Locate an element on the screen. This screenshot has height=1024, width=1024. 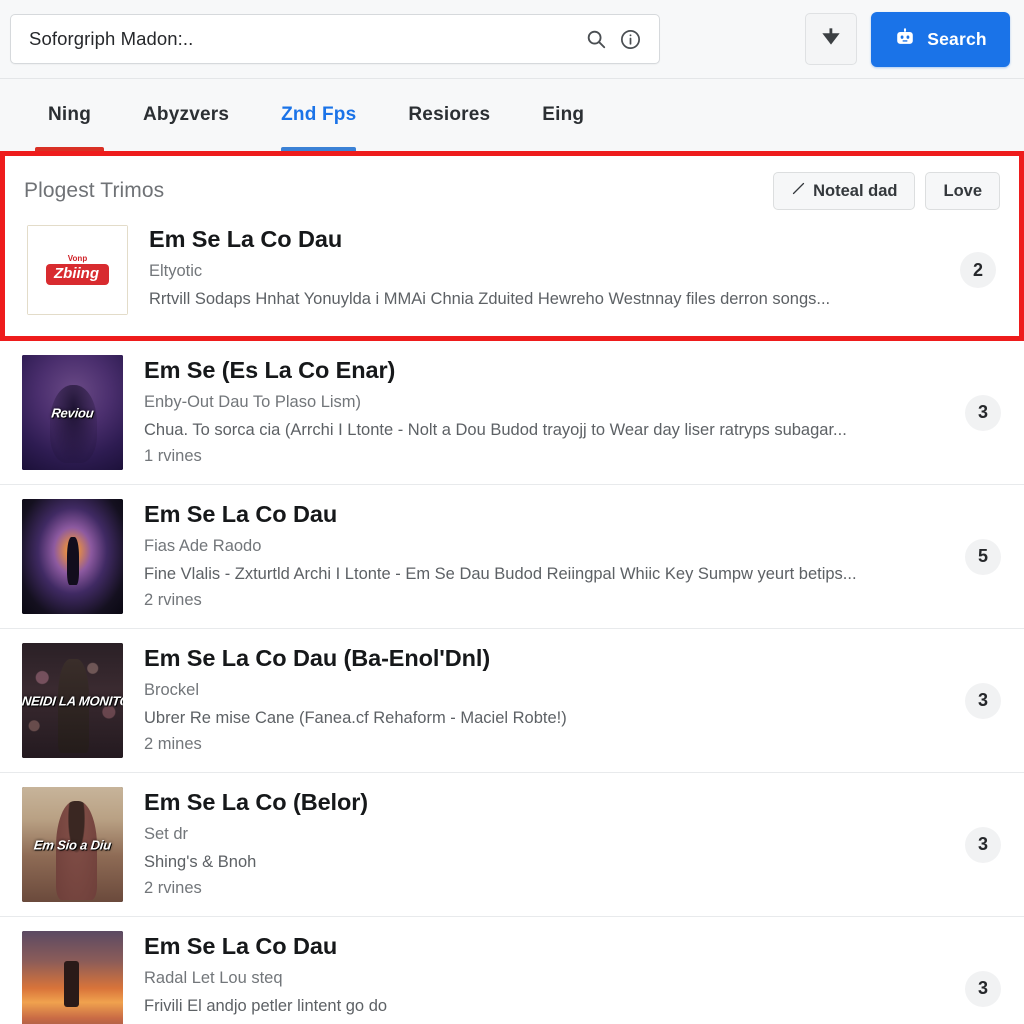
tab-label: Eing is located at coordinates (563, 114).